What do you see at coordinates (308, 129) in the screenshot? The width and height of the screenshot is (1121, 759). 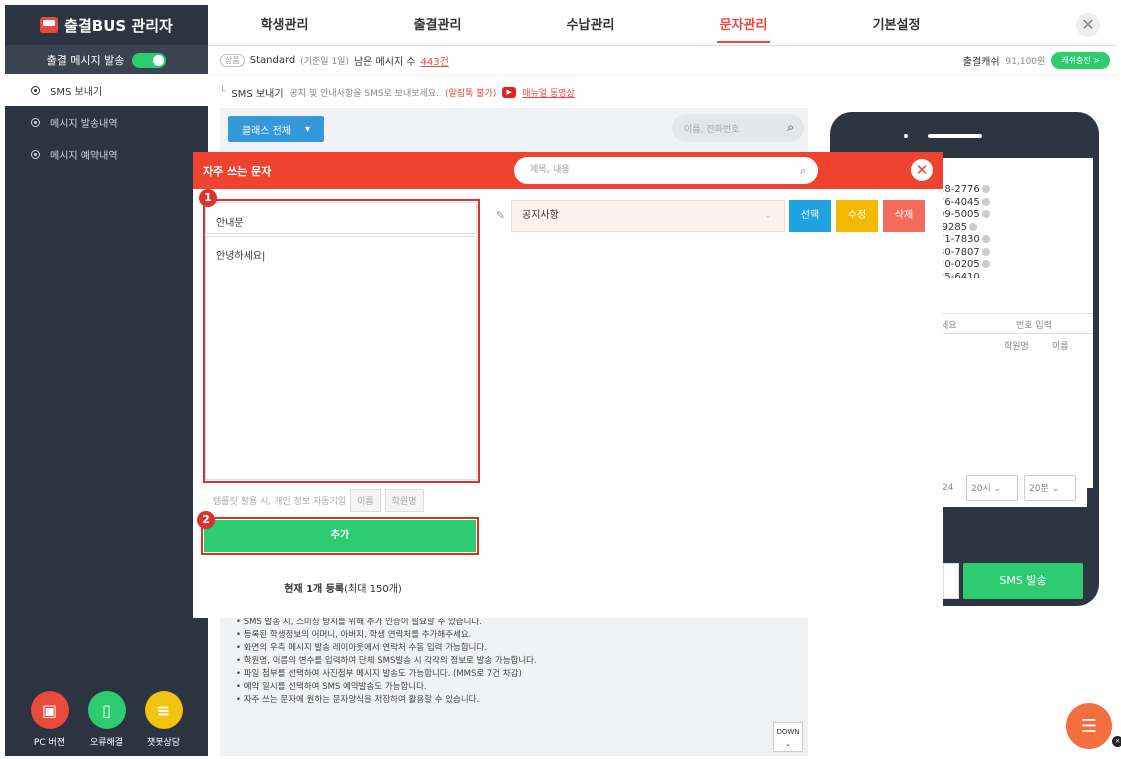 I see `chevron-down-icon: ▾` at bounding box center [308, 129].